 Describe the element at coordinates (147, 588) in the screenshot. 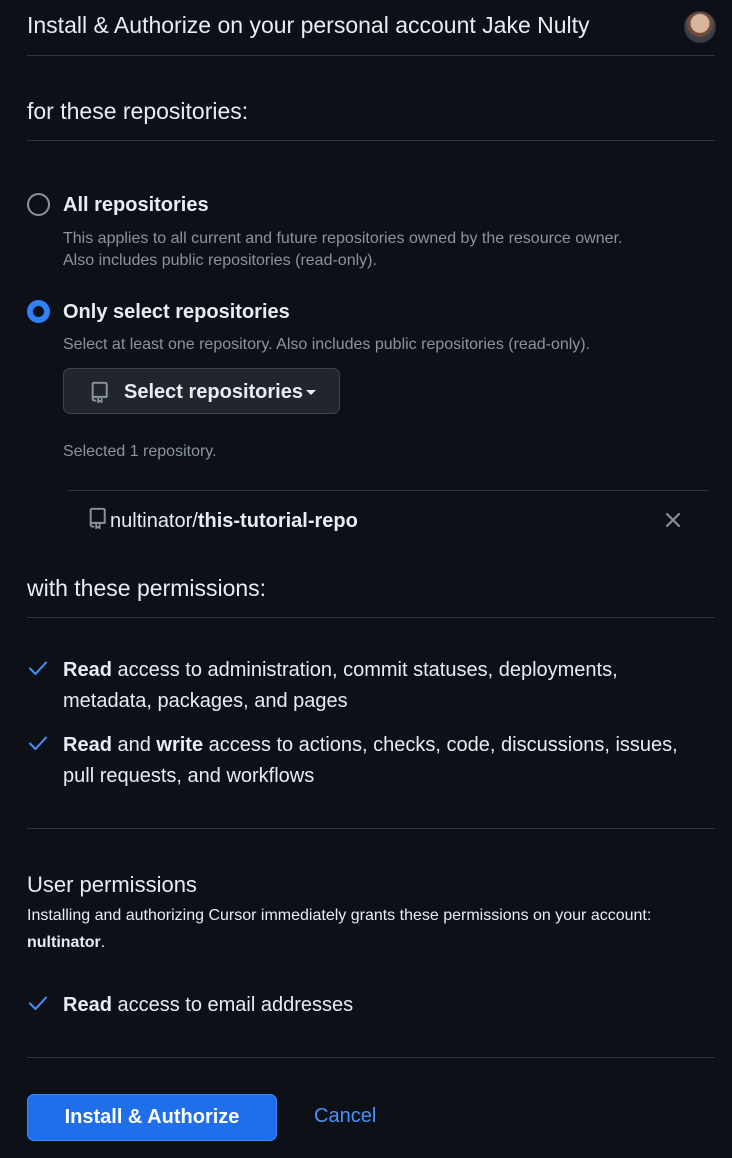

I see `permissions-section-title: with these permissions:` at that location.